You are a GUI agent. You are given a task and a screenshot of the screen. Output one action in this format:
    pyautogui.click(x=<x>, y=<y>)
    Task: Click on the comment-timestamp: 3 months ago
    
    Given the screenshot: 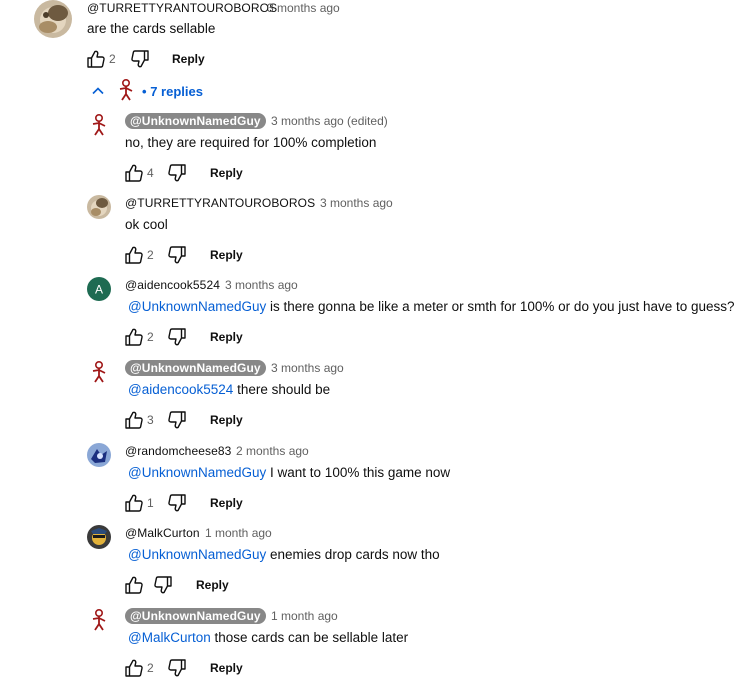 What is the action you would take?
    pyautogui.click(x=303, y=8)
    